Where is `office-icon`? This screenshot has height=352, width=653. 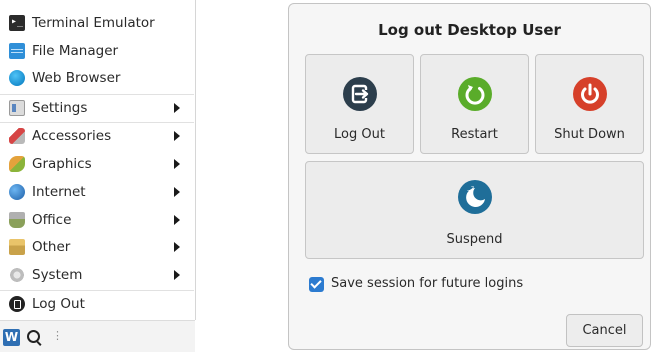 office-icon is located at coordinates (17, 220).